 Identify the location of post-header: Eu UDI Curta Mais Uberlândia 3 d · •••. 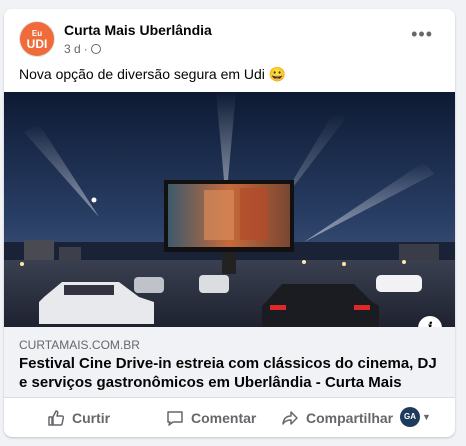
(229, 36).